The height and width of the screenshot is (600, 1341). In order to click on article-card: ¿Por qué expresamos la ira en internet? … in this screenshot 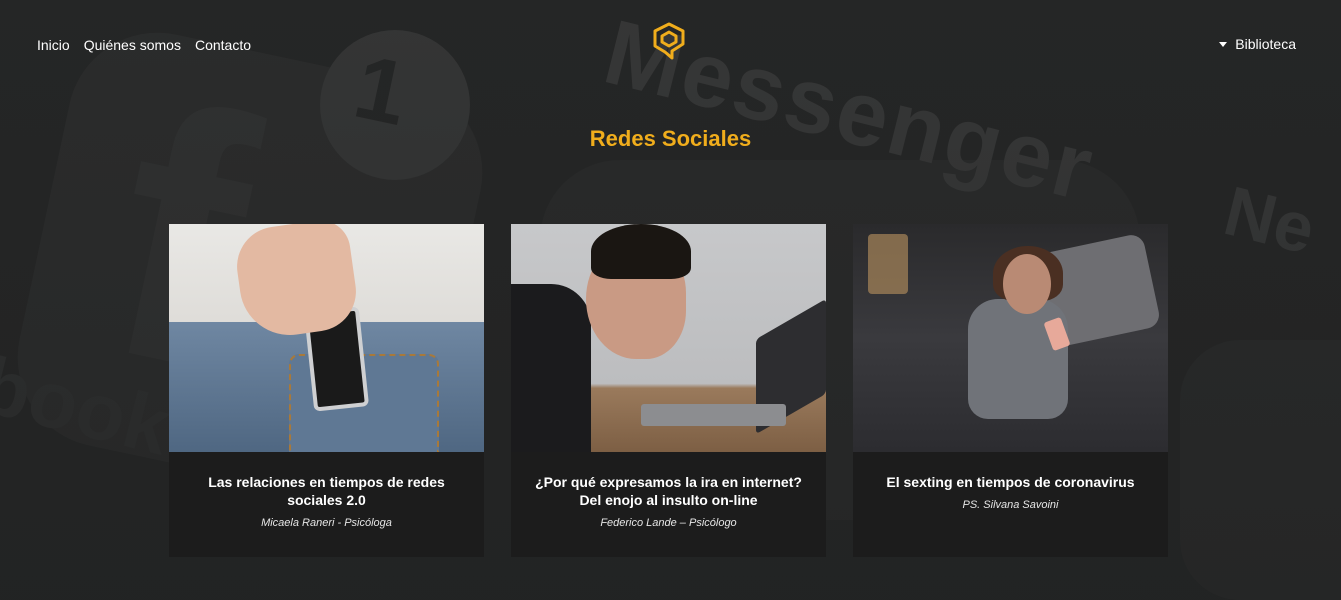, I will do `click(668, 390)`.